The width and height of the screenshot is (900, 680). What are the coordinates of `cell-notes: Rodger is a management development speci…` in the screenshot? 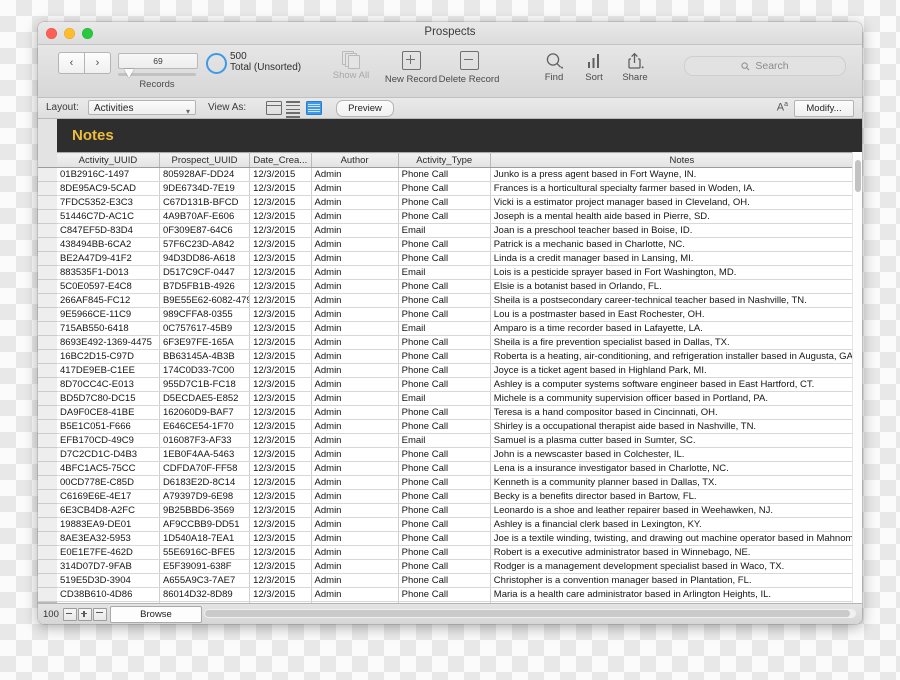 It's located at (676, 566).